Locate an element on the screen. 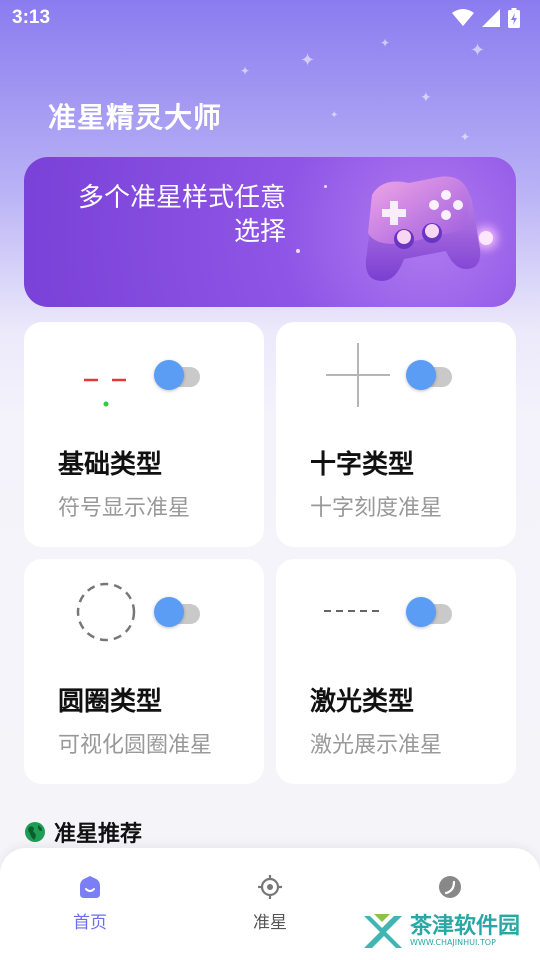 This screenshot has width=540, height=960. crosshair-icon is located at coordinates (270, 887).